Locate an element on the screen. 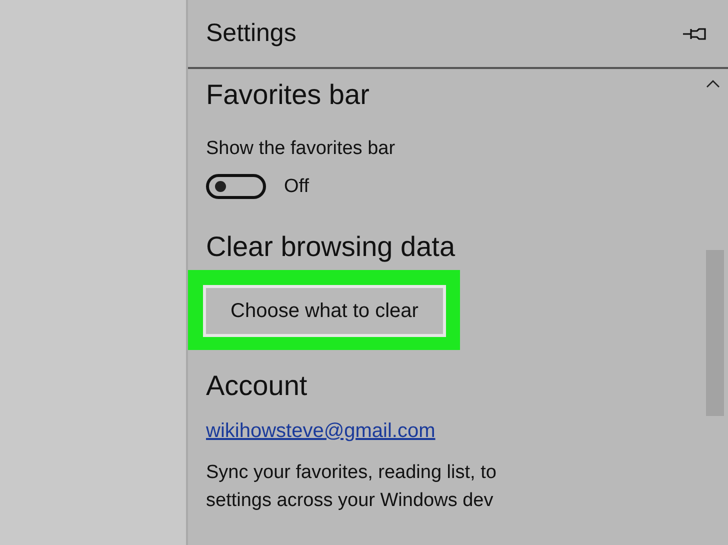  scroll-up-icon is located at coordinates (713, 83).